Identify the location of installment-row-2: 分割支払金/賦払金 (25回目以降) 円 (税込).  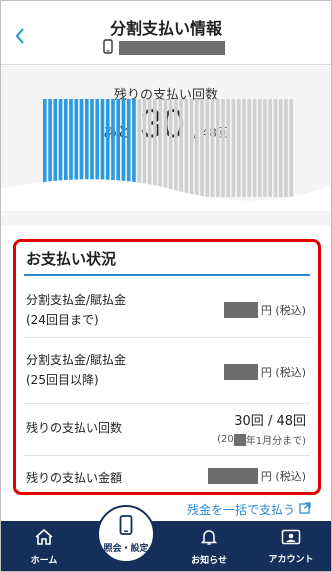
(167, 371).